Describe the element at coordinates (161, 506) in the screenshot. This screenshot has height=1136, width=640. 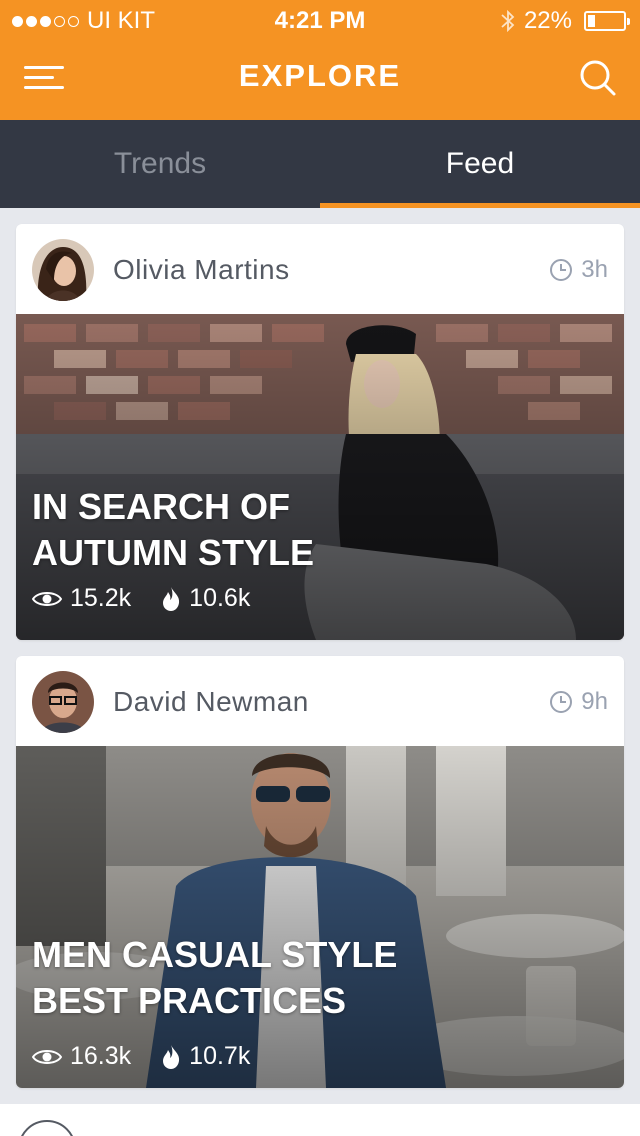
I see `post-title-line: IN SEARCH OF` at that location.